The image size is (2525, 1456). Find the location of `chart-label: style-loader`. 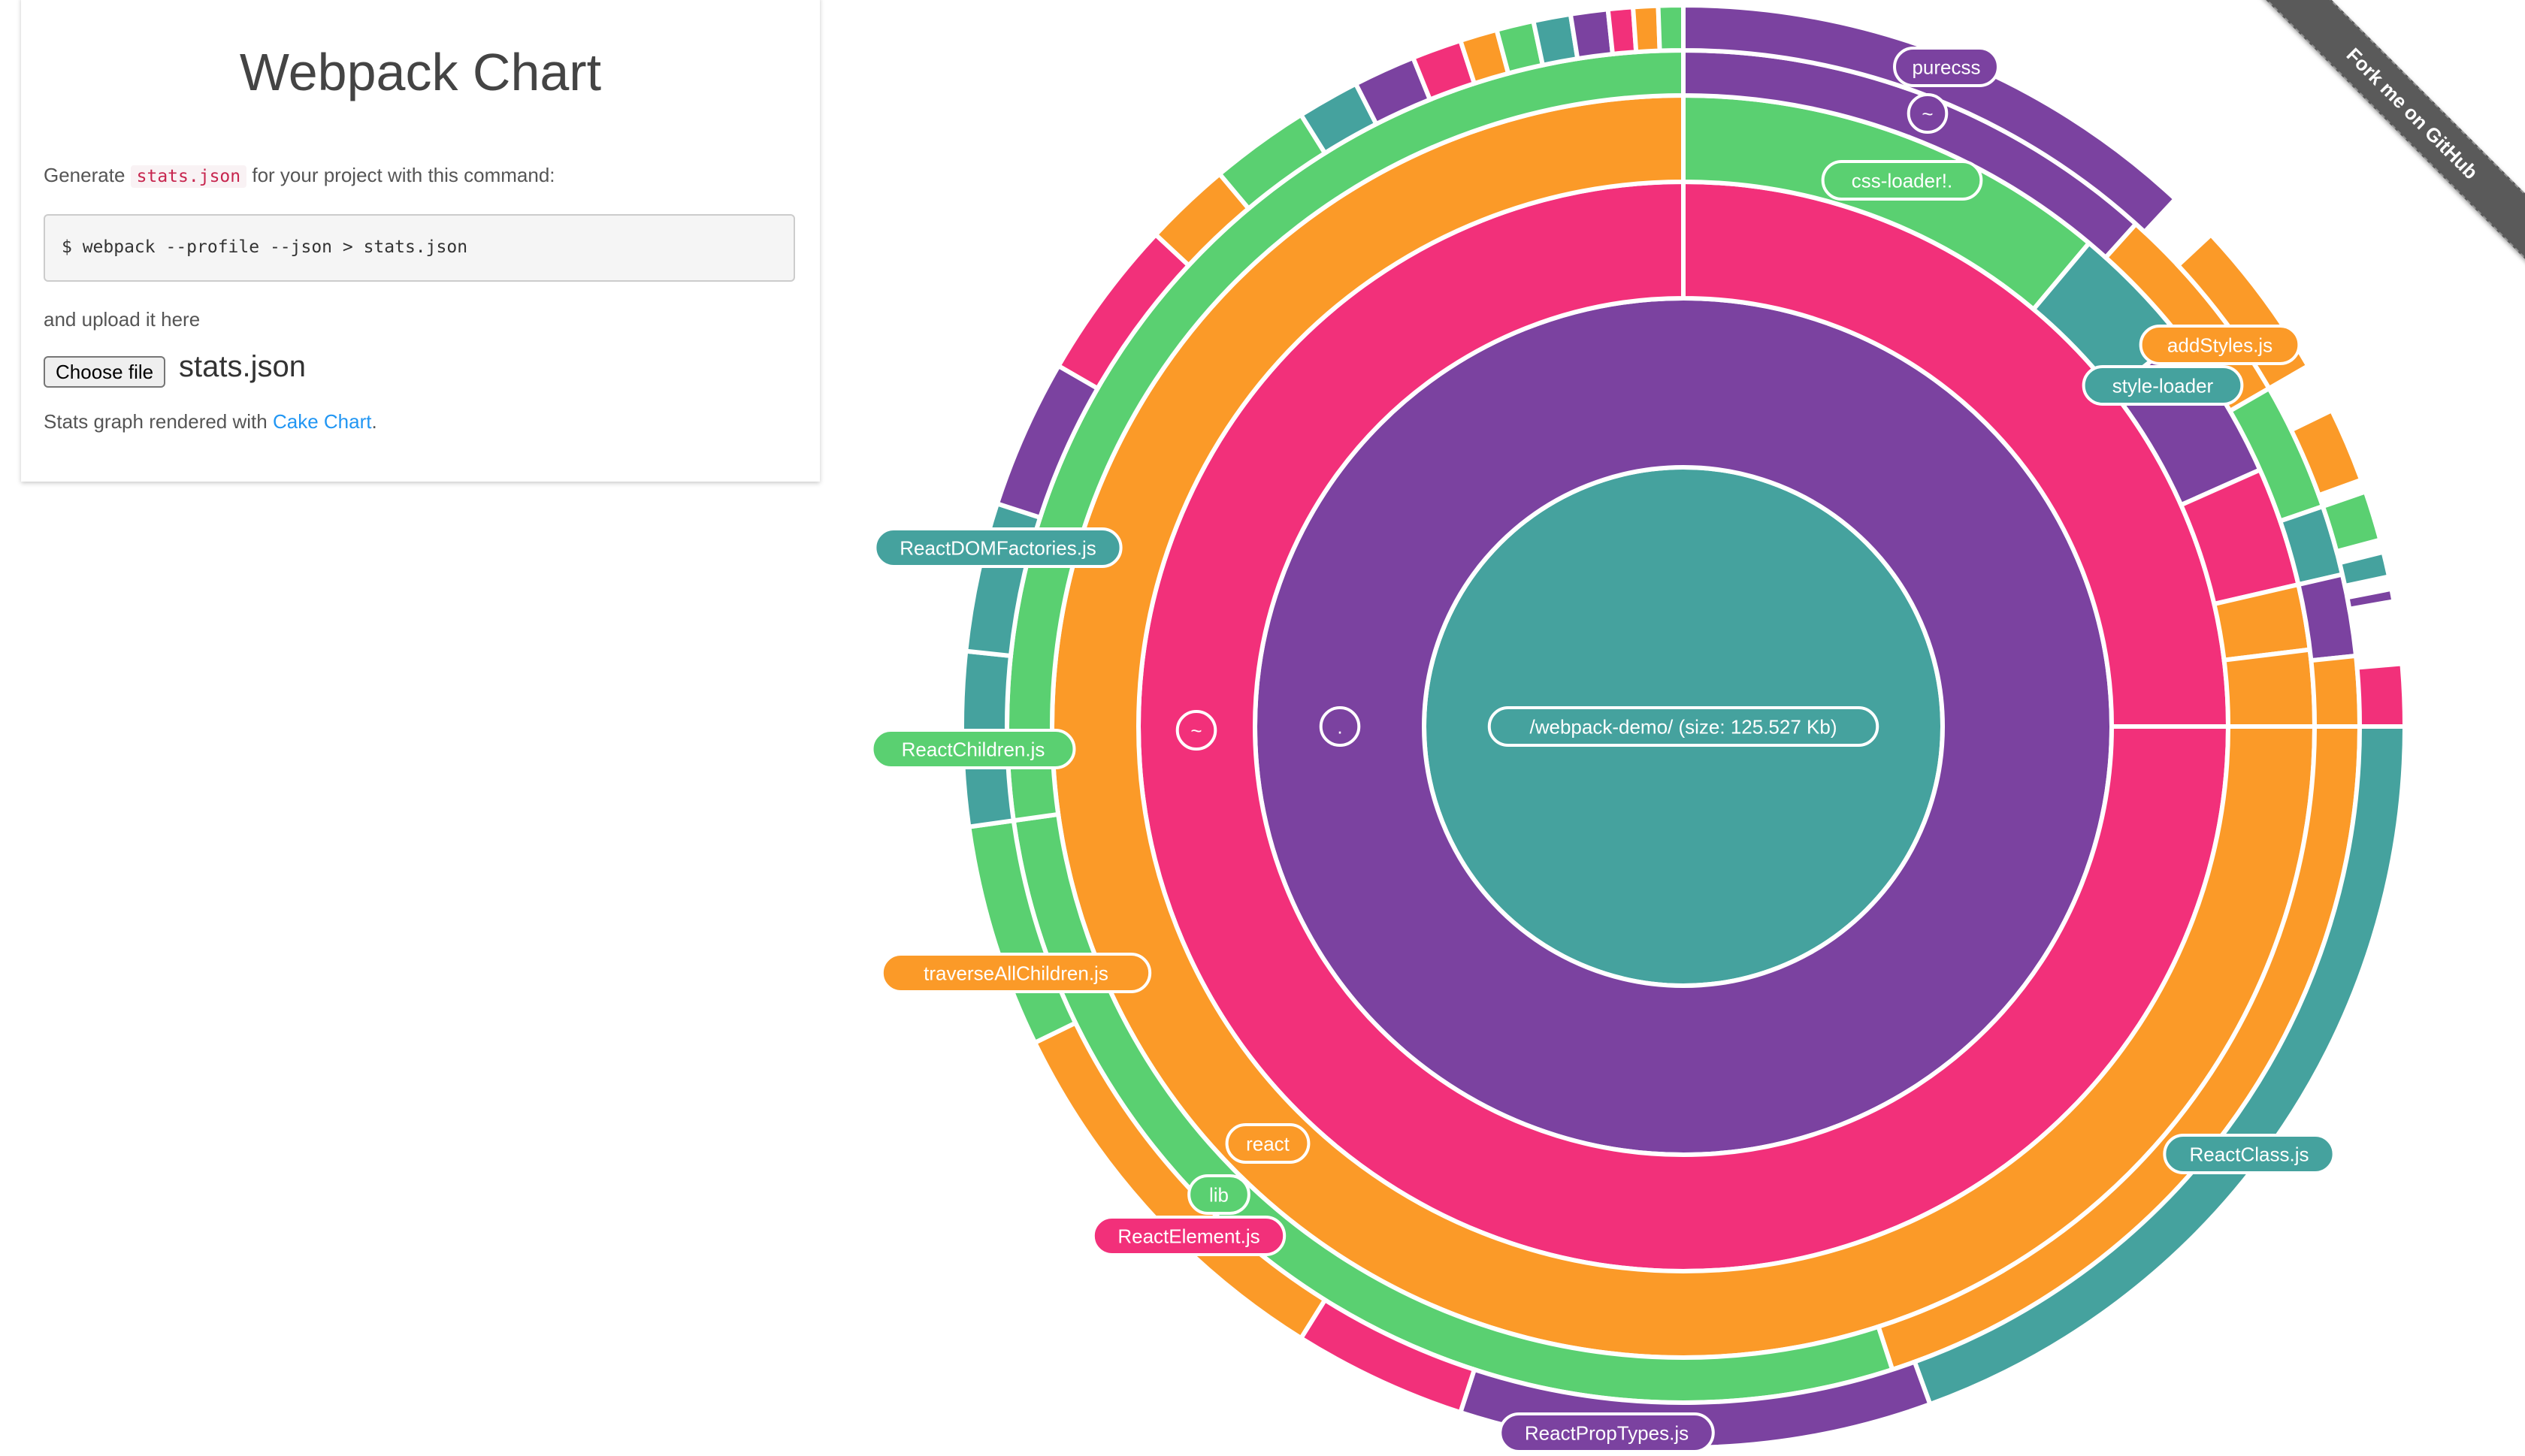

chart-label: style-loader is located at coordinates (2163, 385).